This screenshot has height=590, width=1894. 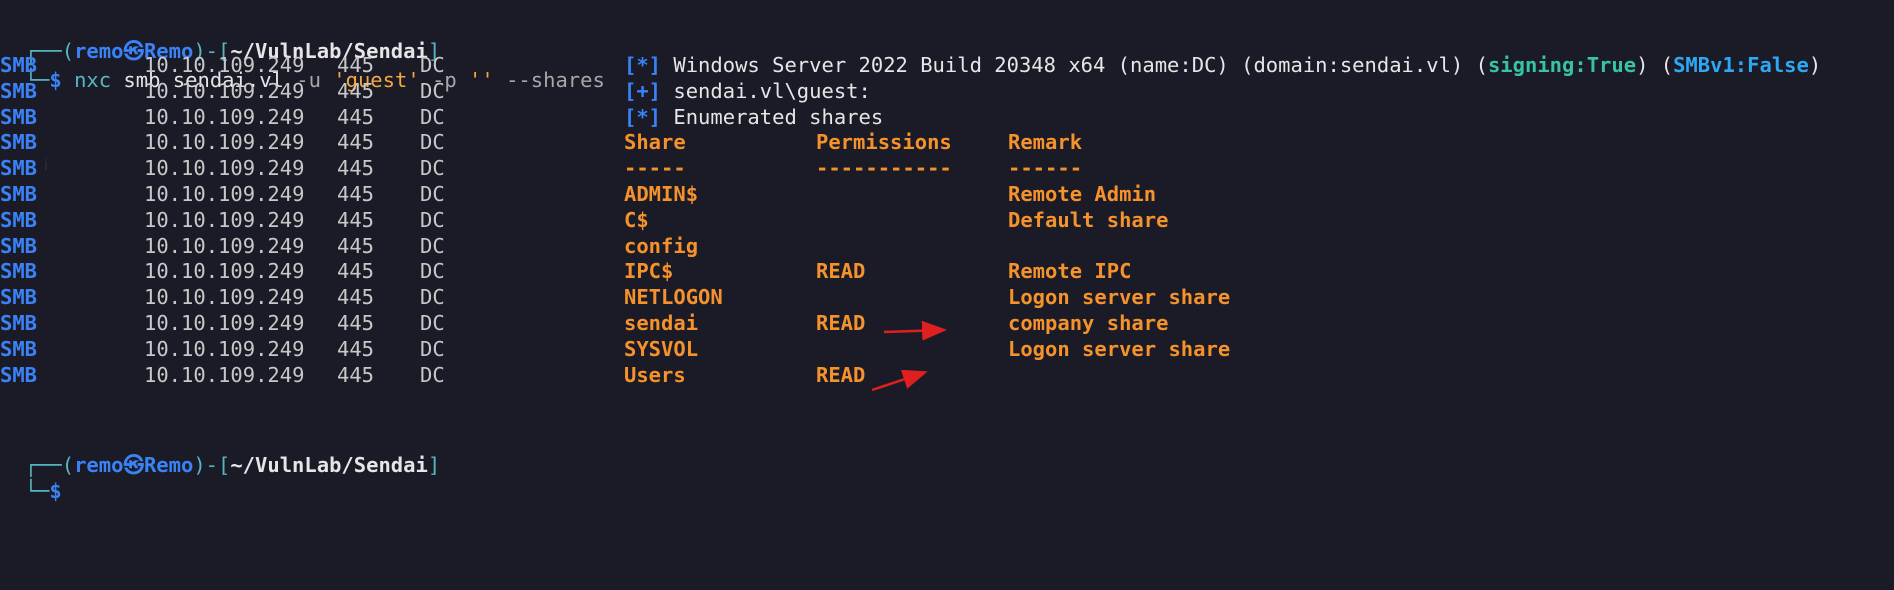 What do you see at coordinates (661, 194) in the screenshot?
I see `share-name: ADMIN$` at bounding box center [661, 194].